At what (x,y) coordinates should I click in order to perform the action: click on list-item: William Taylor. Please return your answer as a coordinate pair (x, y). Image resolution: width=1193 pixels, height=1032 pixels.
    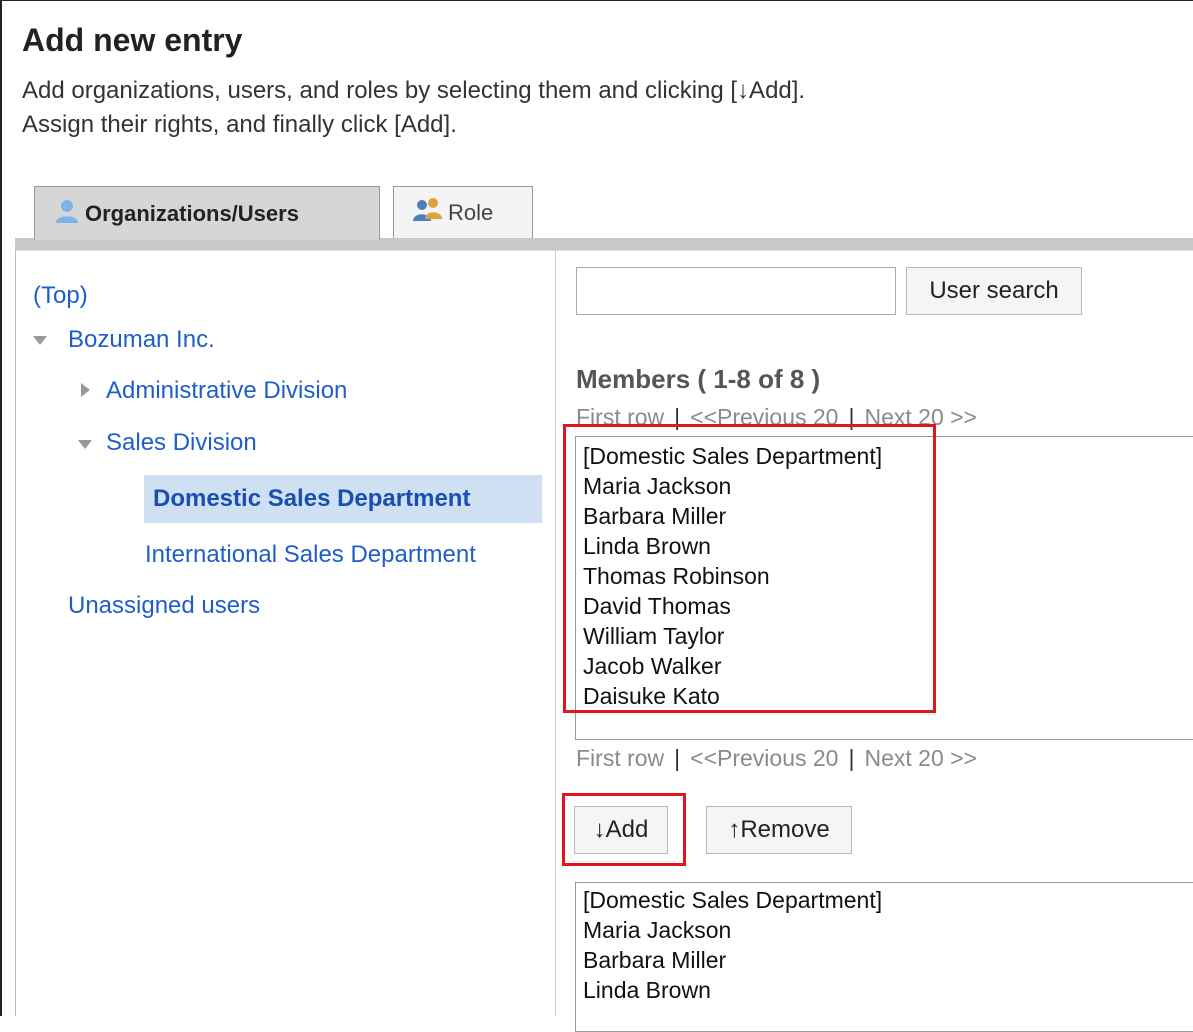
    Looking at the image, I should click on (729, 636).